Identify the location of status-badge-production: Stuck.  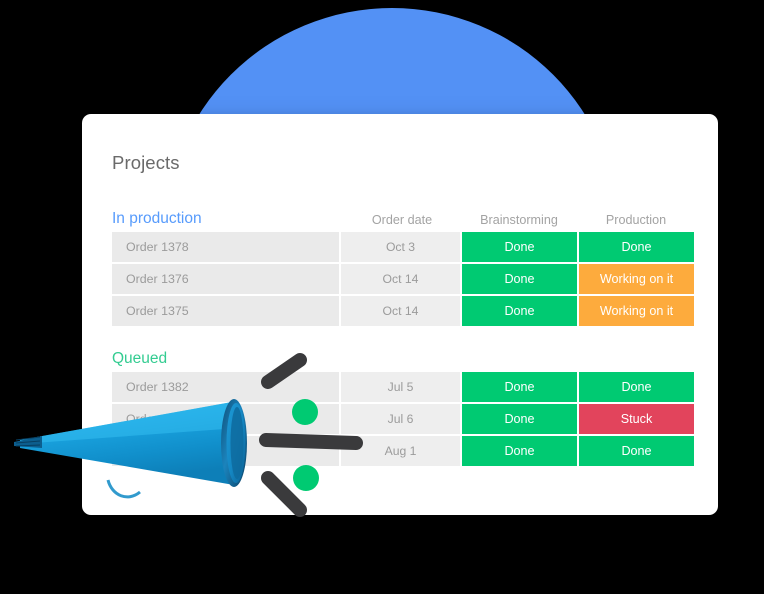
(636, 419).